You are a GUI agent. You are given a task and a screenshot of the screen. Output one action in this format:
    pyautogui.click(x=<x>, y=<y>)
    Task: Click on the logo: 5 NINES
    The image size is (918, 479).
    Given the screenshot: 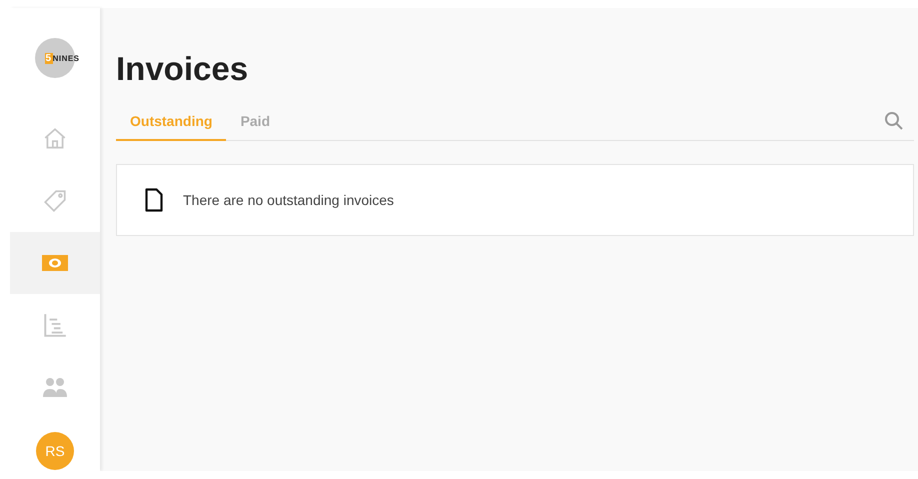 What is the action you would take?
    pyautogui.click(x=55, y=58)
    